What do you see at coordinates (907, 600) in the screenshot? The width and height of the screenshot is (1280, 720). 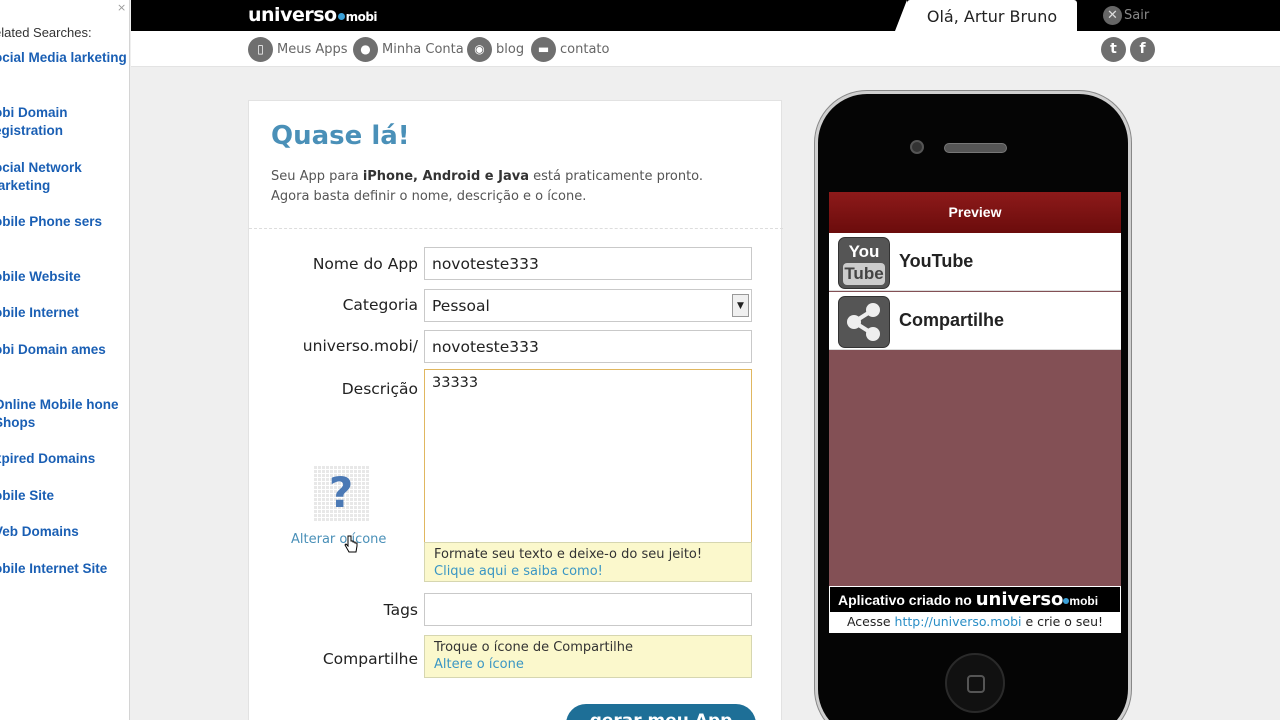 I see `footer-text: Aplicativo criado no` at bounding box center [907, 600].